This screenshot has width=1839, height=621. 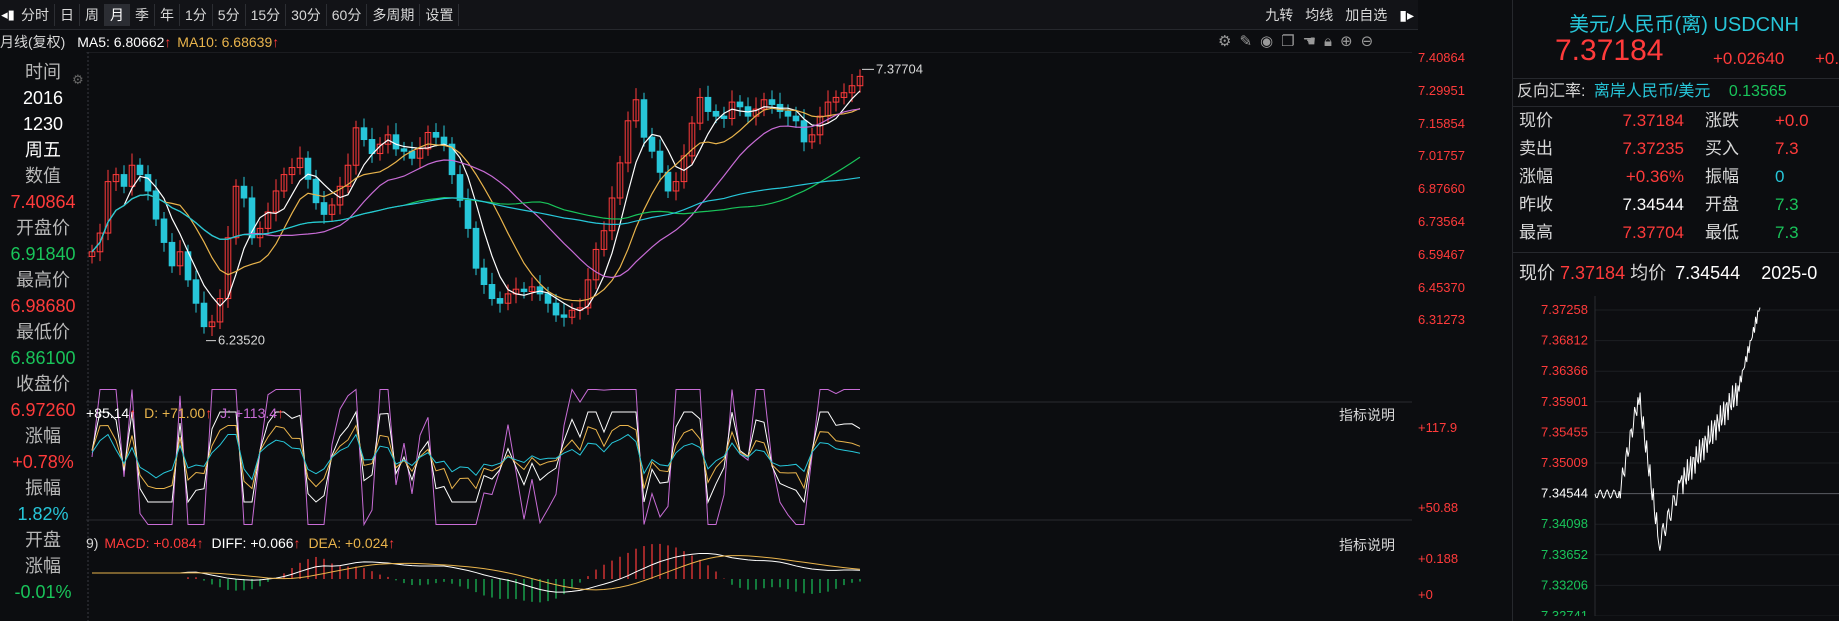 I want to click on macd-arrow: ↑, so click(x=200, y=543).